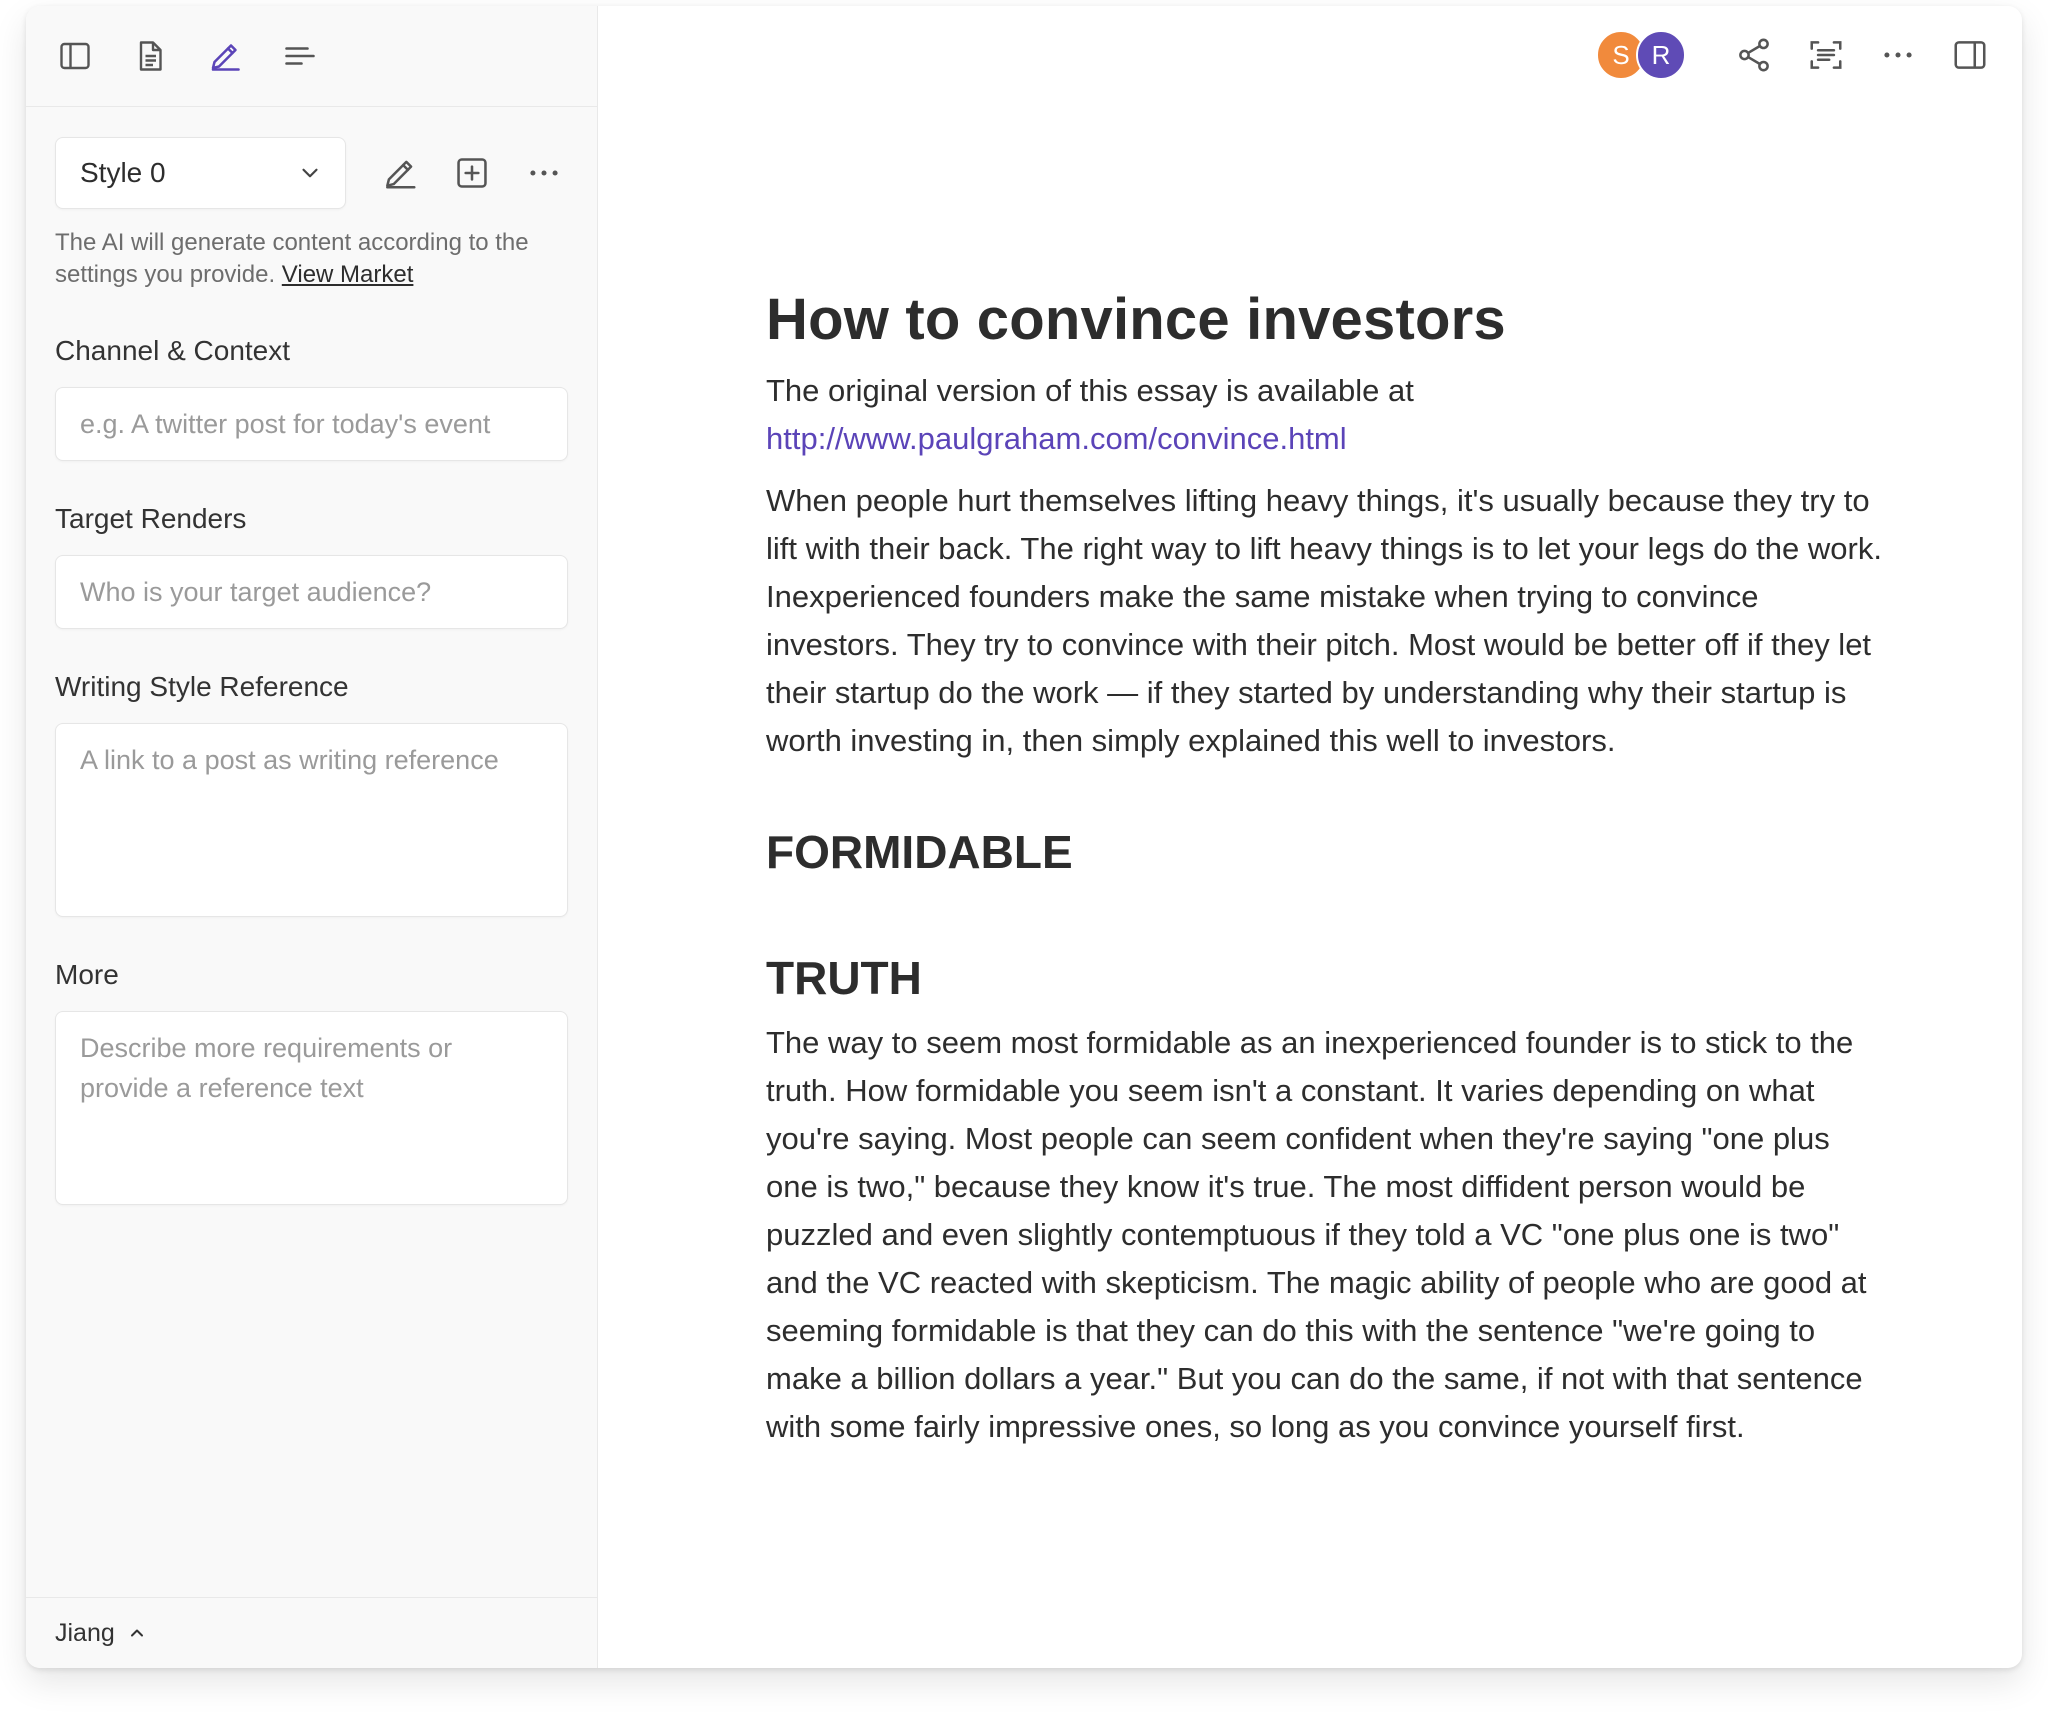 The height and width of the screenshot is (1712, 2048). I want to click on document-icon, so click(150, 56).